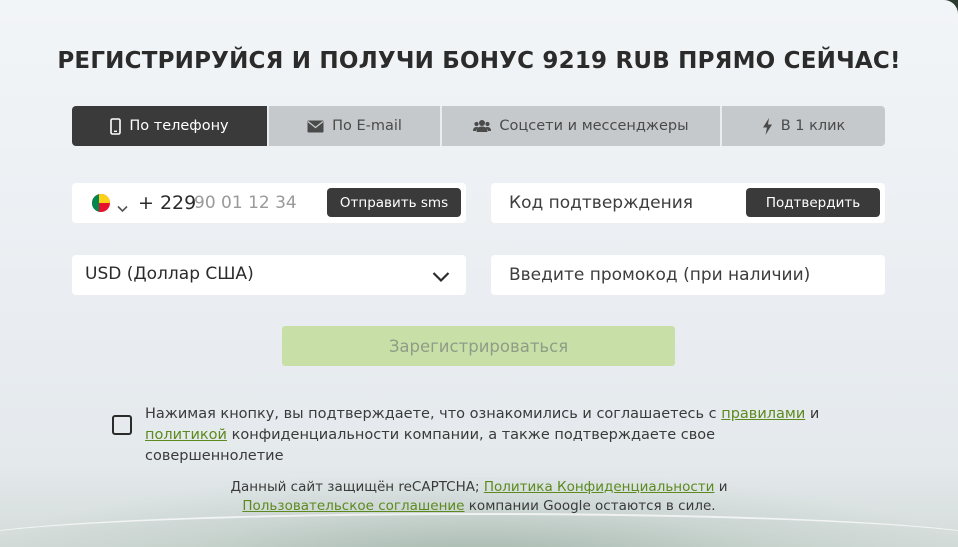 The height and width of the screenshot is (547, 958). I want to click on benin-flag-icon, so click(101, 203).